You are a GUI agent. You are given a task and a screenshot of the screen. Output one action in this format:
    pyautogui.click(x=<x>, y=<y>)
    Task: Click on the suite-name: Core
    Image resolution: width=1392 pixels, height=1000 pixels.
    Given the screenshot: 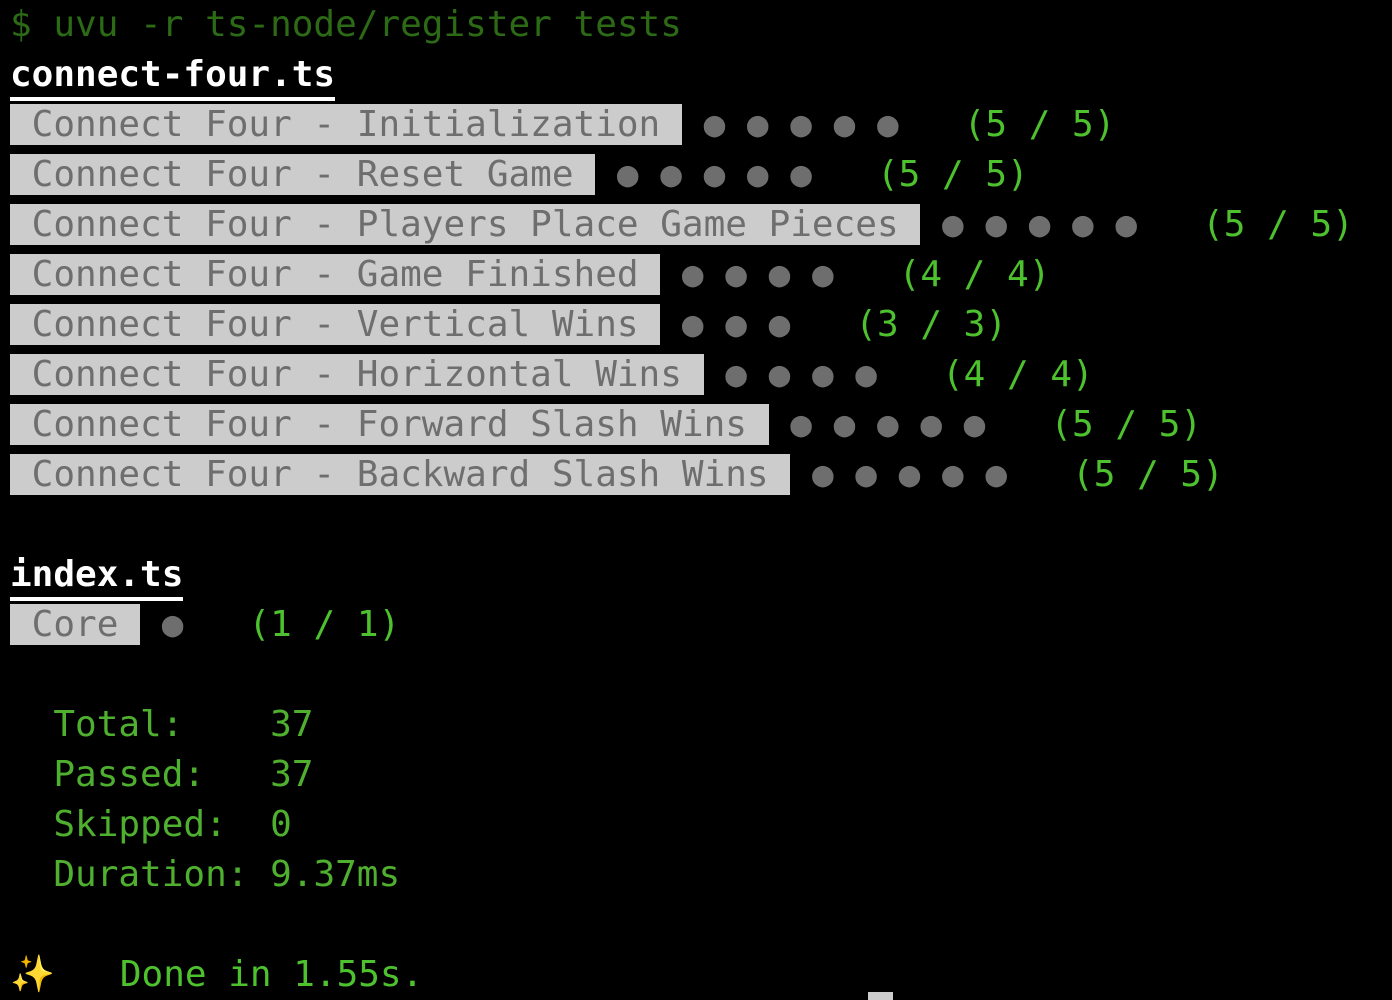 What is the action you would take?
    pyautogui.click(x=75, y=624)
    